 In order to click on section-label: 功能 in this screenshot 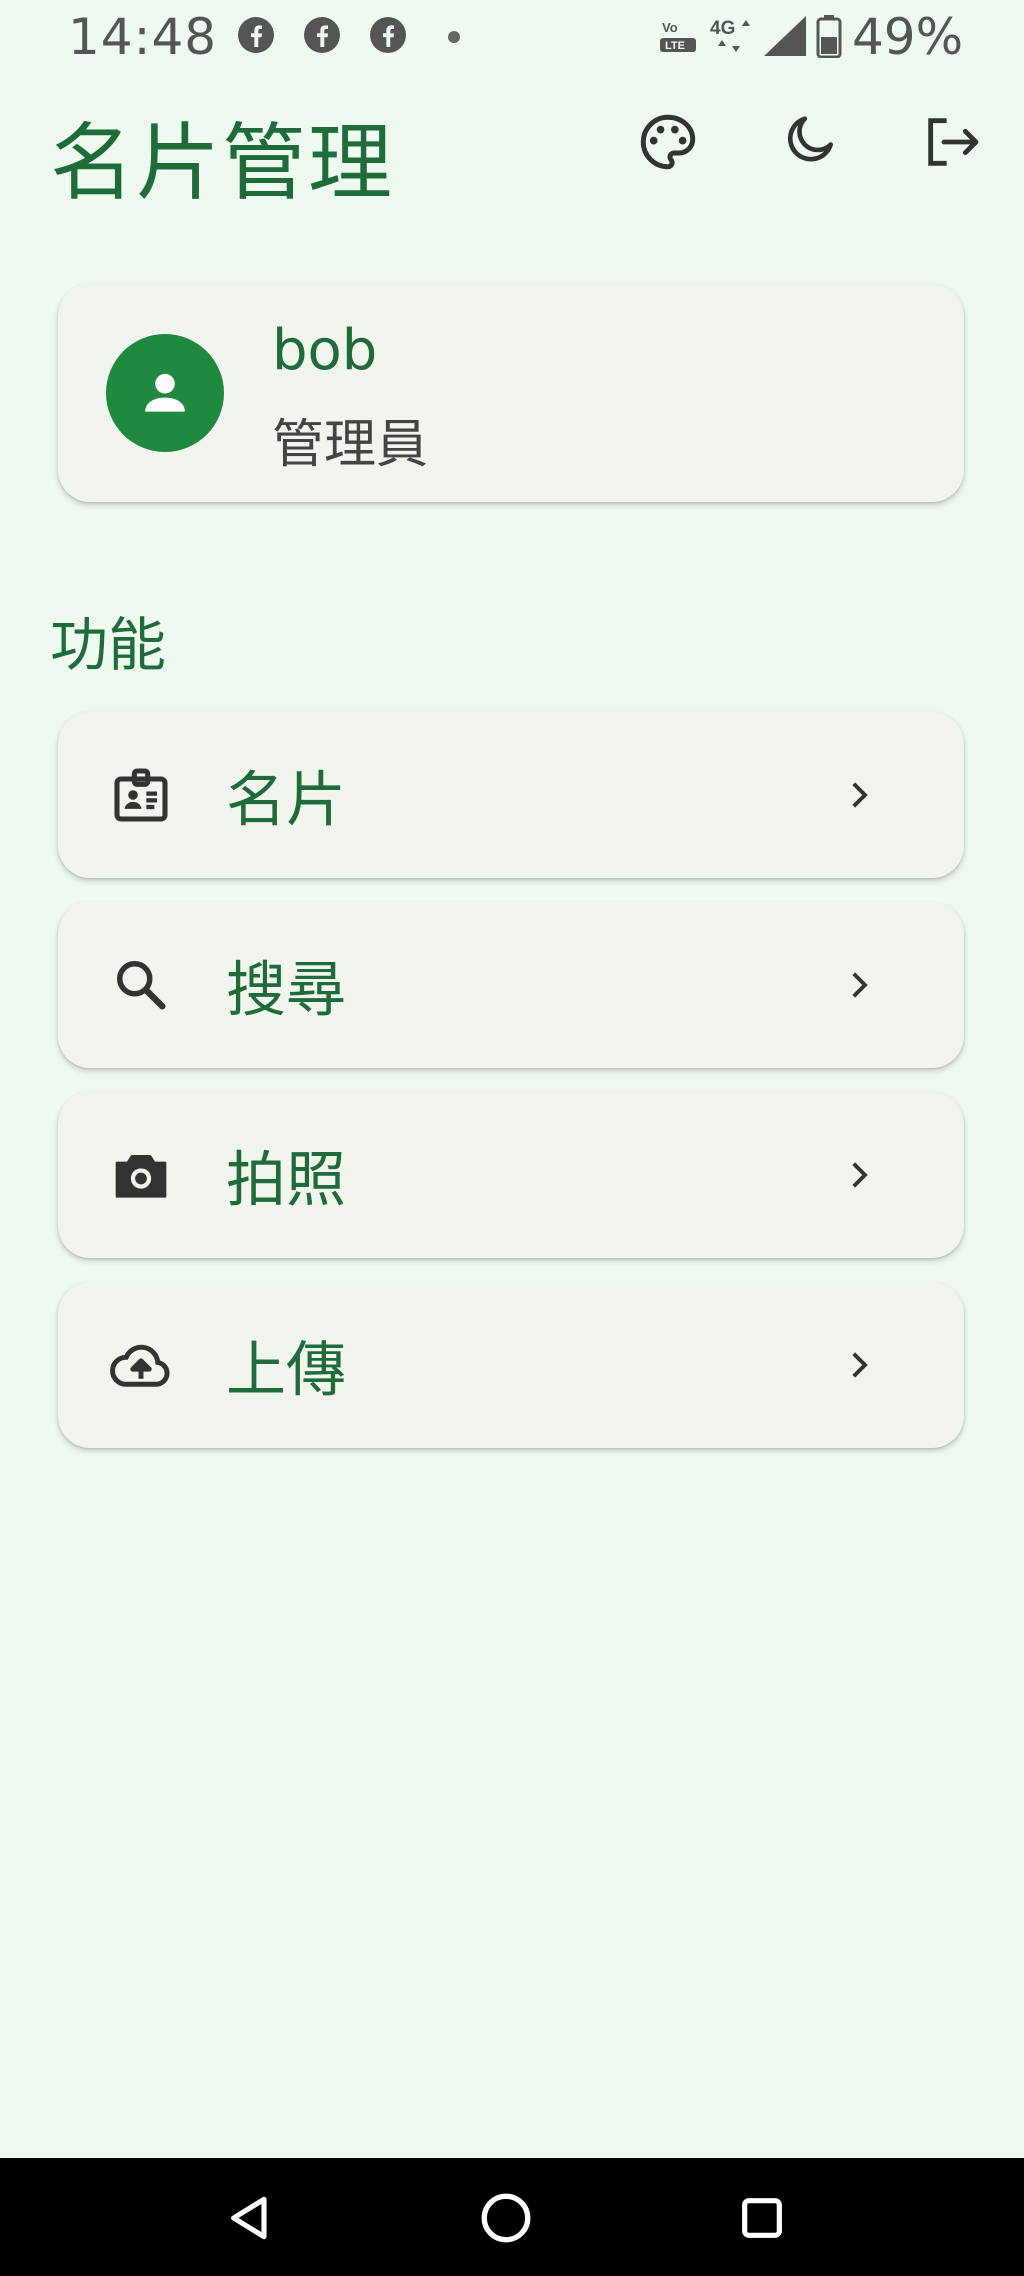, I will do `click(108, 645)`.